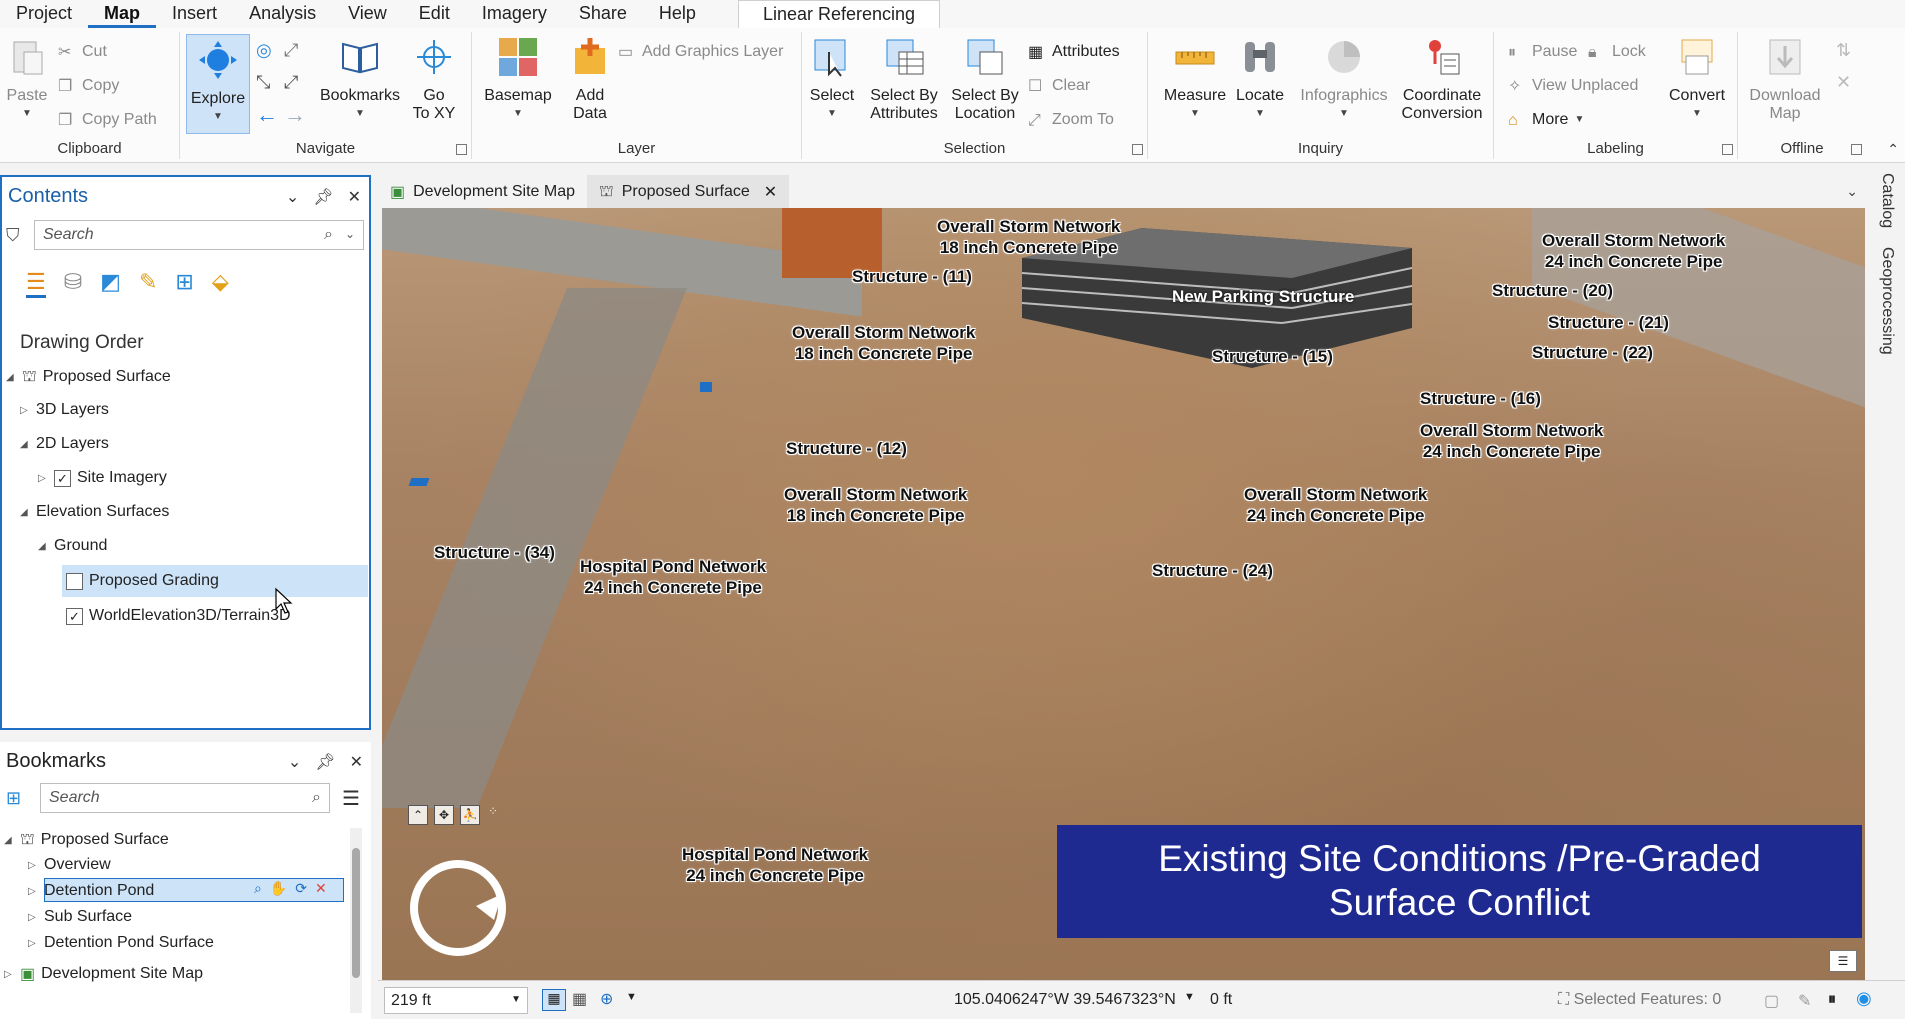 Image resolution: width=1905 pixels, height=1019 pixels. Describe the element at coordinates (301, 888) in the screenshot. I see `update-icon: ⟳` at that location.